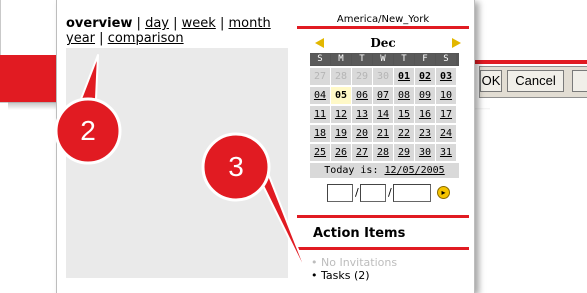 The height and width of the screenshot is (293, 587). Describe the element at coordinates (341, 114) in the screenshot. I see `calendar-day: 12` at that location.